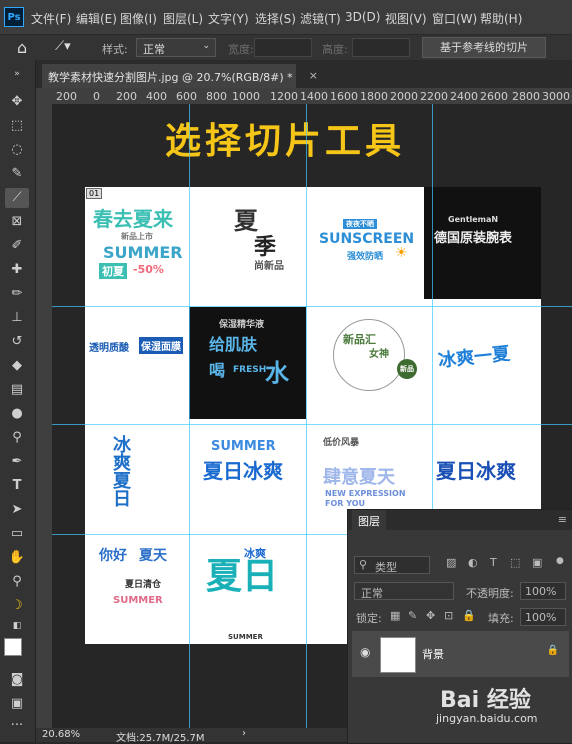  I want to click on ruler-tick: 1600, so click(344, 96).